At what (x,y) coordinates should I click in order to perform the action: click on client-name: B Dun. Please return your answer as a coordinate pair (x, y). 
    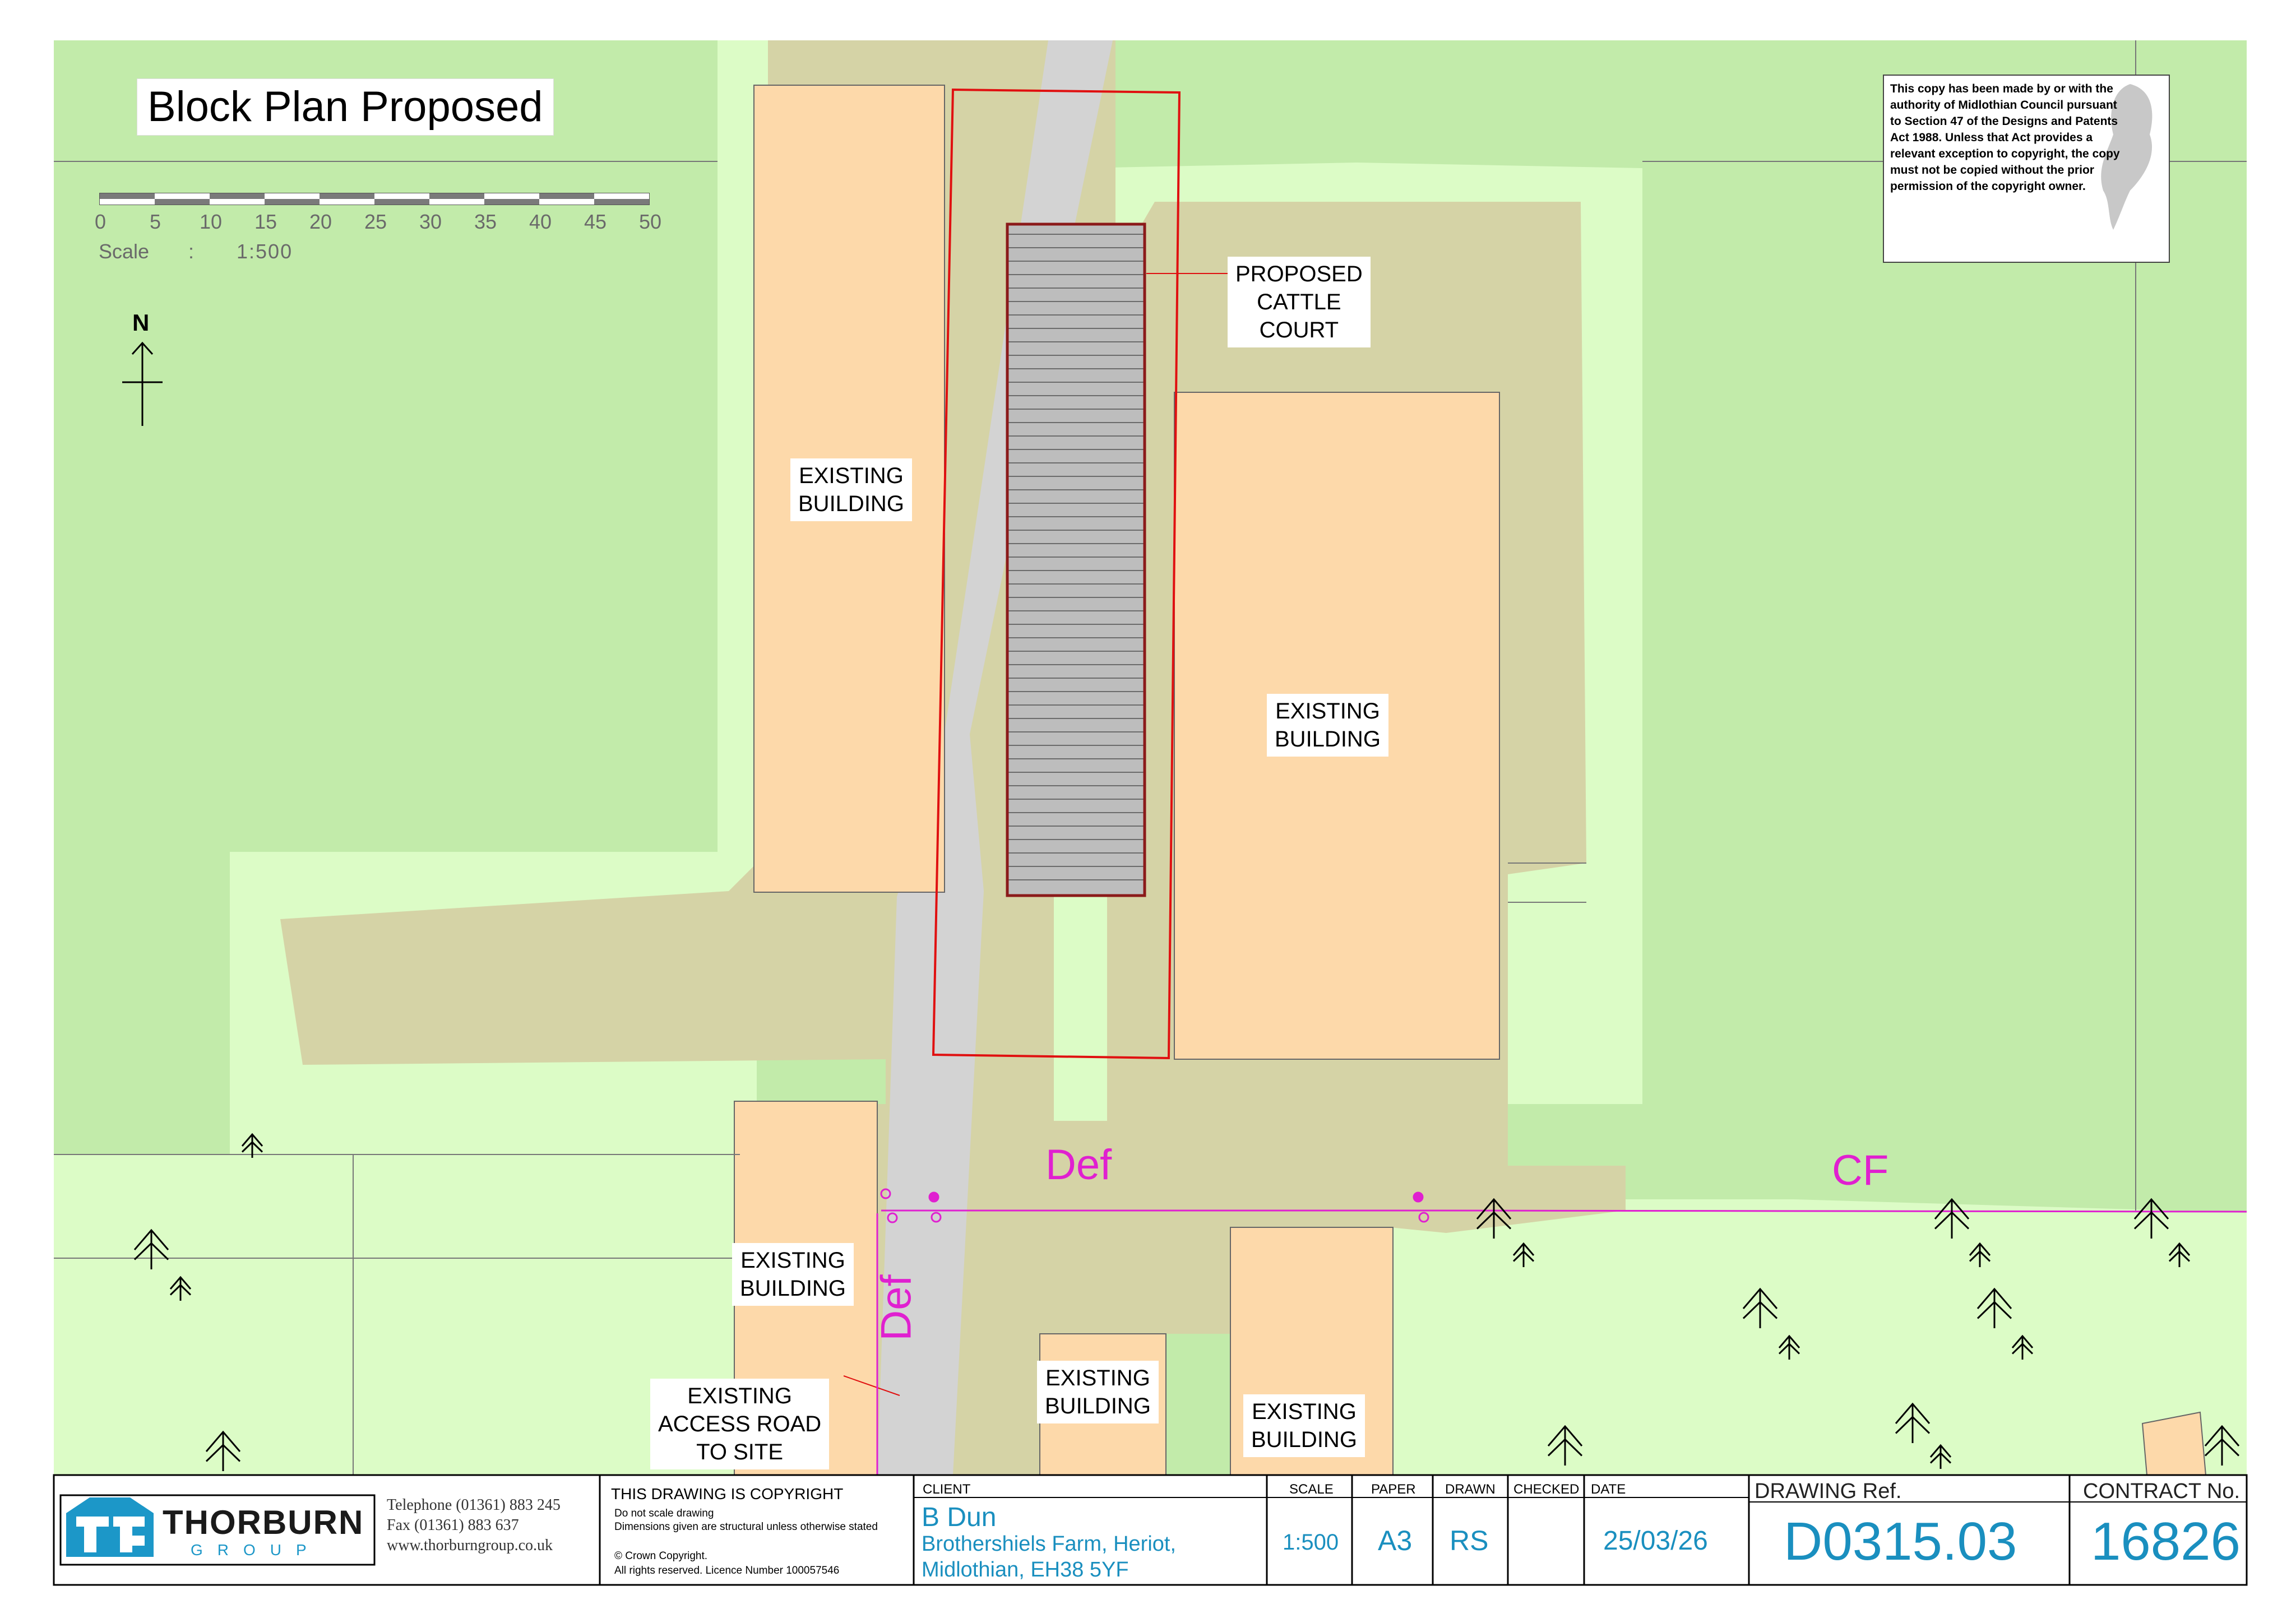
    Looking at the image, I should click on (959, 1517).